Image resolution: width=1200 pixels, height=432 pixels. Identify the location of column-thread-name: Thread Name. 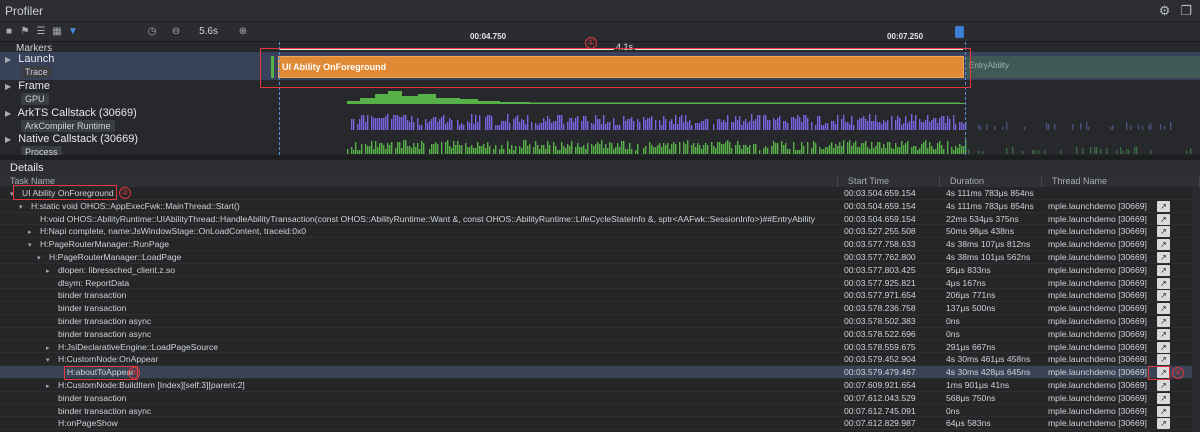
(1121, 181).